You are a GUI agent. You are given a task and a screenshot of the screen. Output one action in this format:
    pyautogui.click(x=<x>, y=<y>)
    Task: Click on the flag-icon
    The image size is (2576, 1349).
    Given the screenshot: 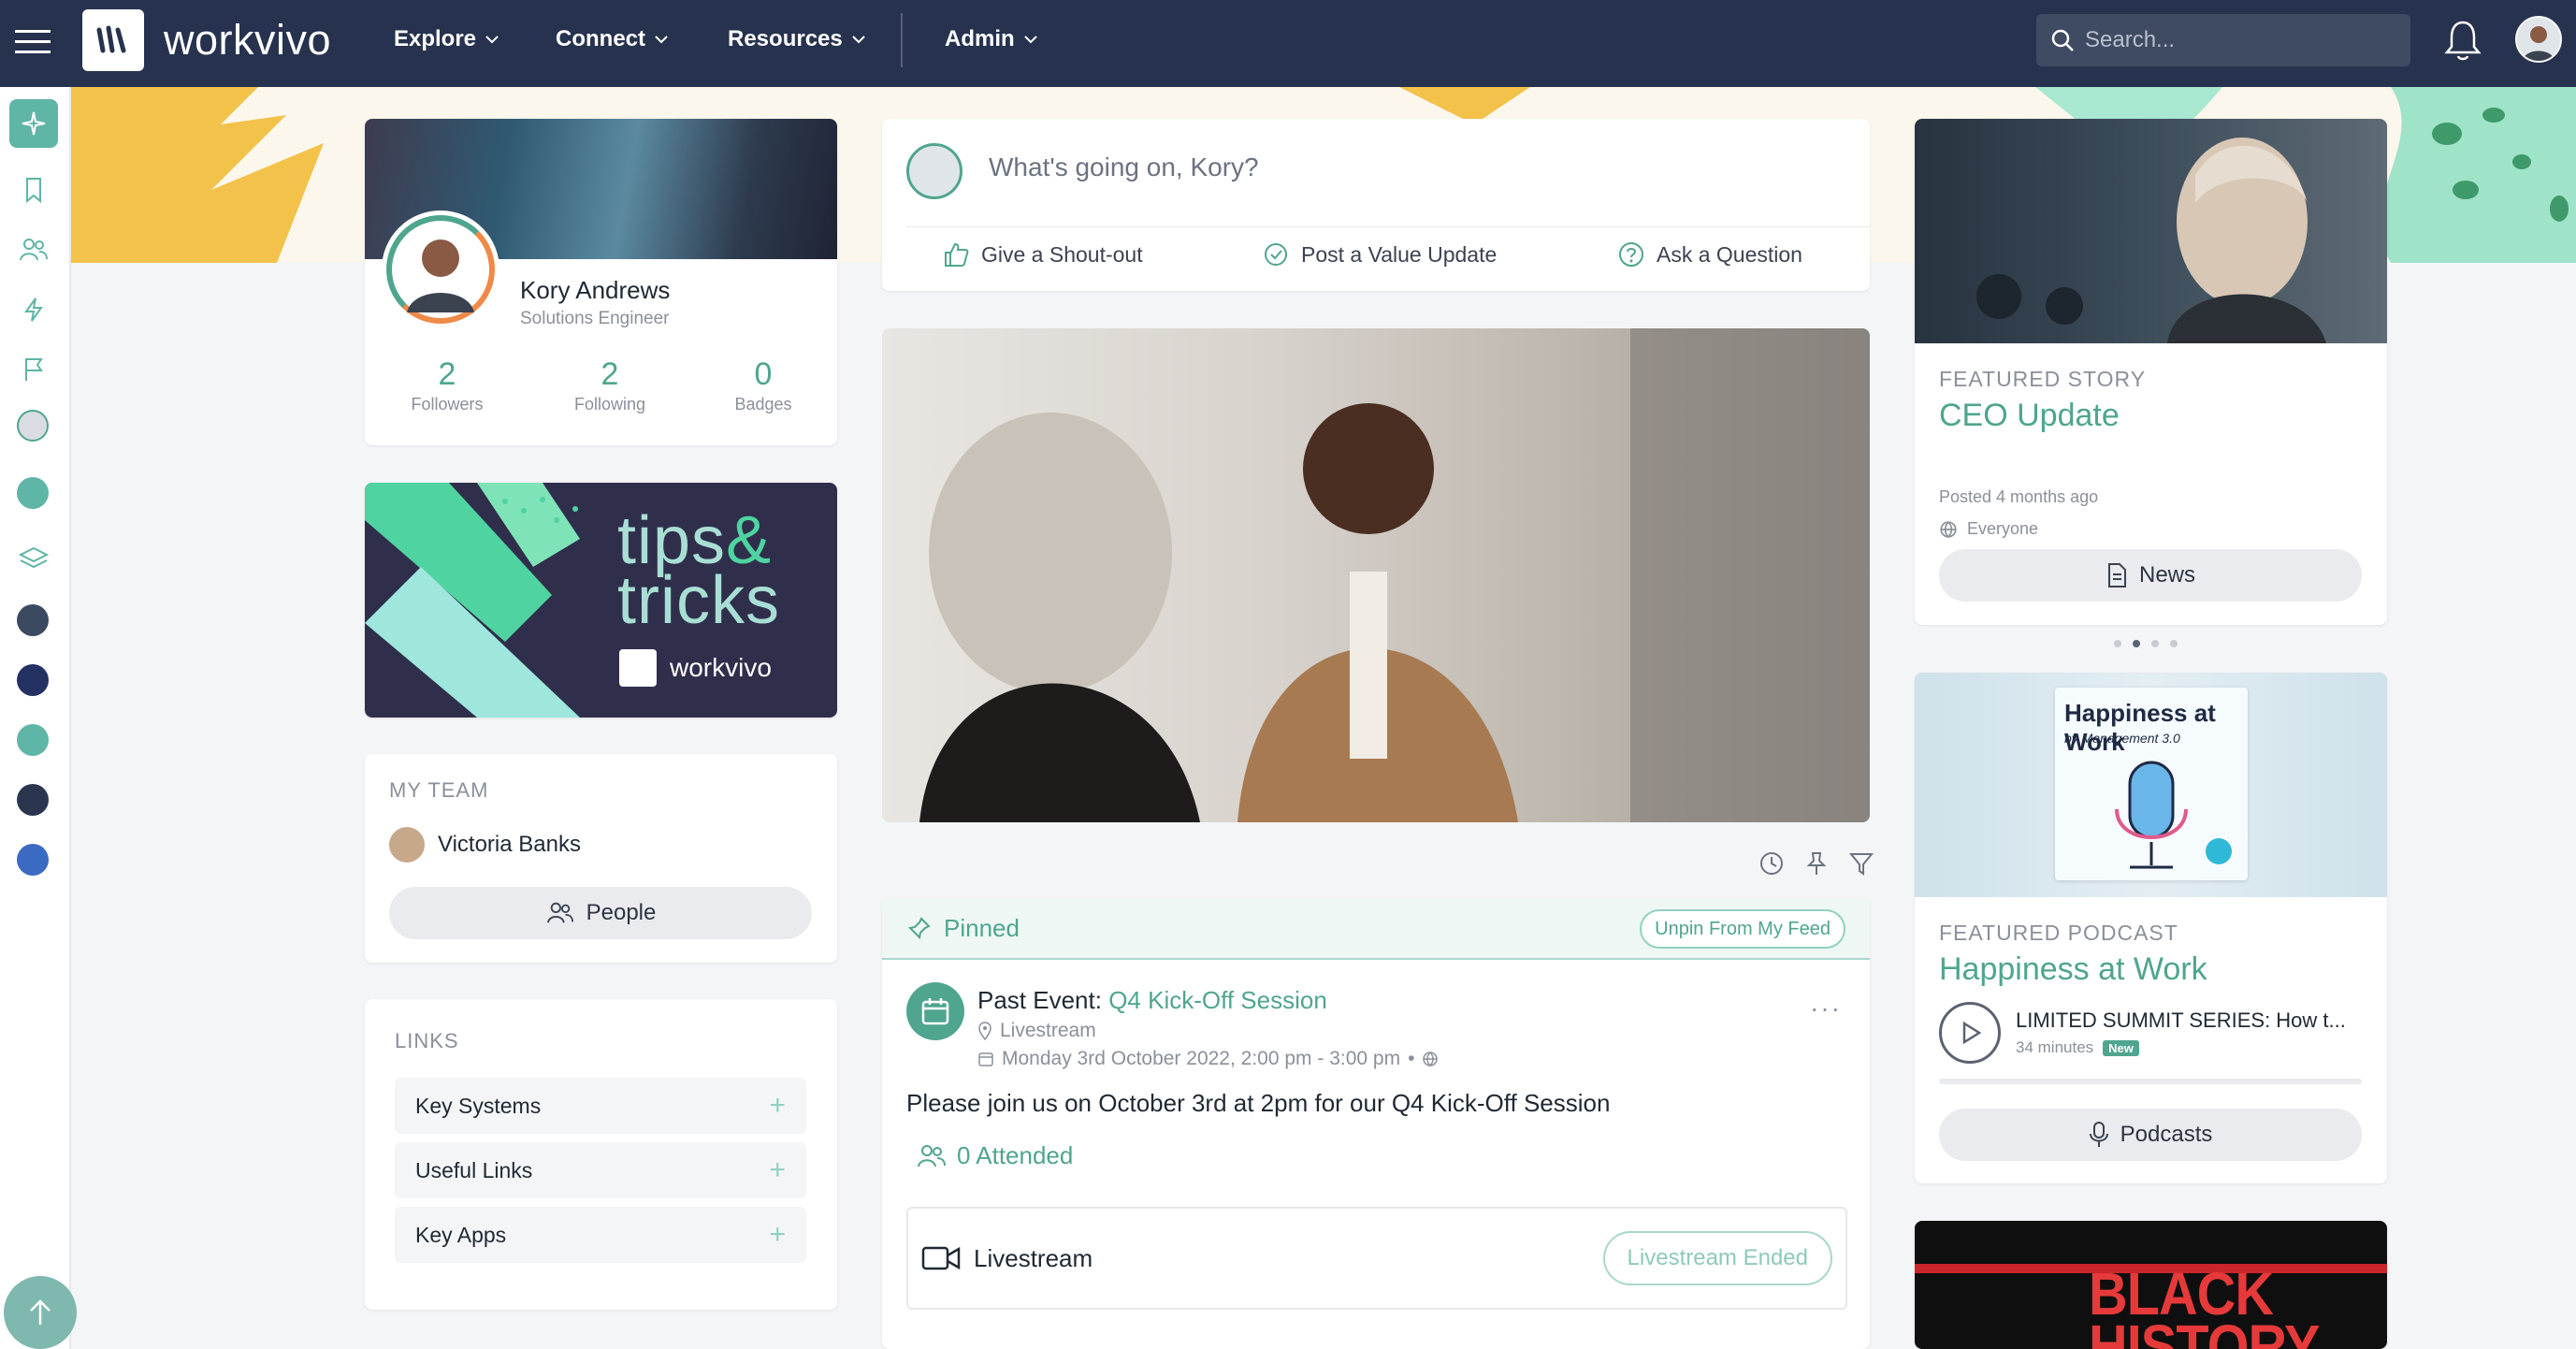 What is the action you would take?
    pyautogui.click(x=33, y=369)
    